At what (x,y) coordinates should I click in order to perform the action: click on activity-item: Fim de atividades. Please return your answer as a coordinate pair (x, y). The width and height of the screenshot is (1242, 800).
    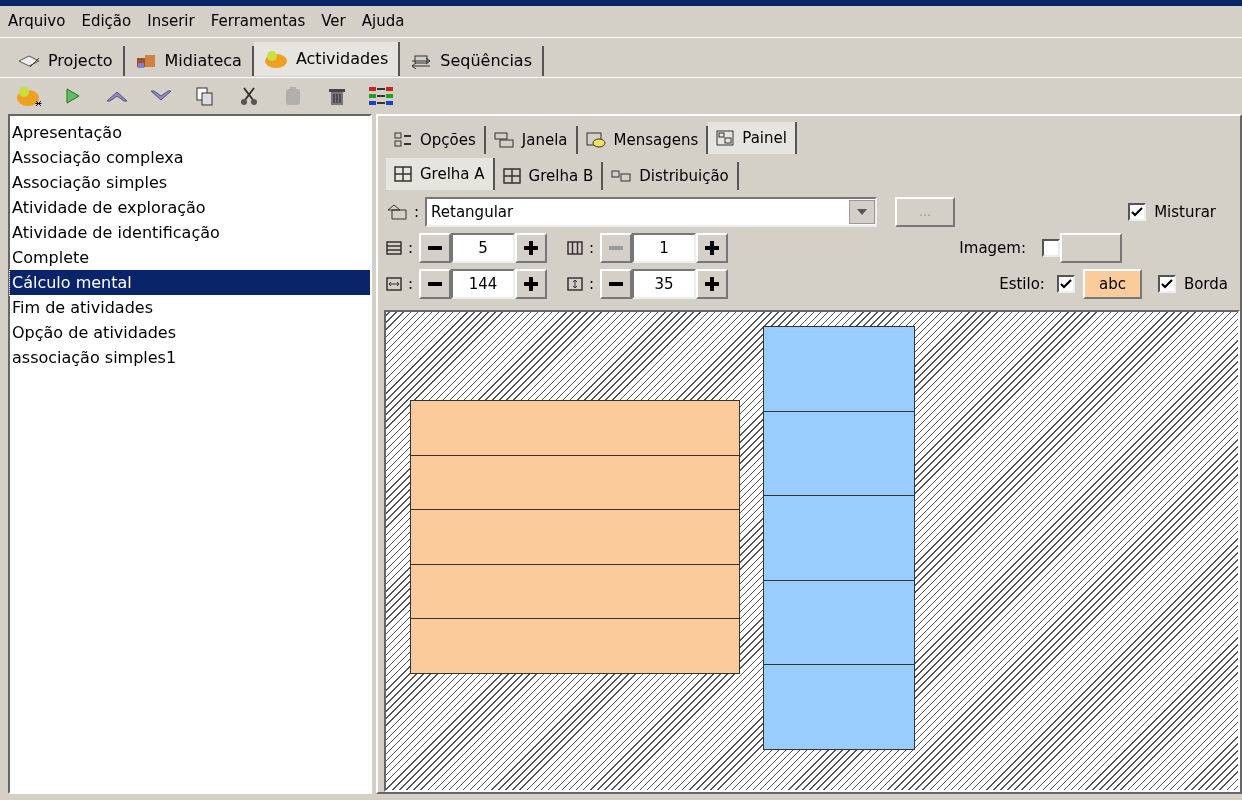
    Looking at the image, I should click on (190, 307).